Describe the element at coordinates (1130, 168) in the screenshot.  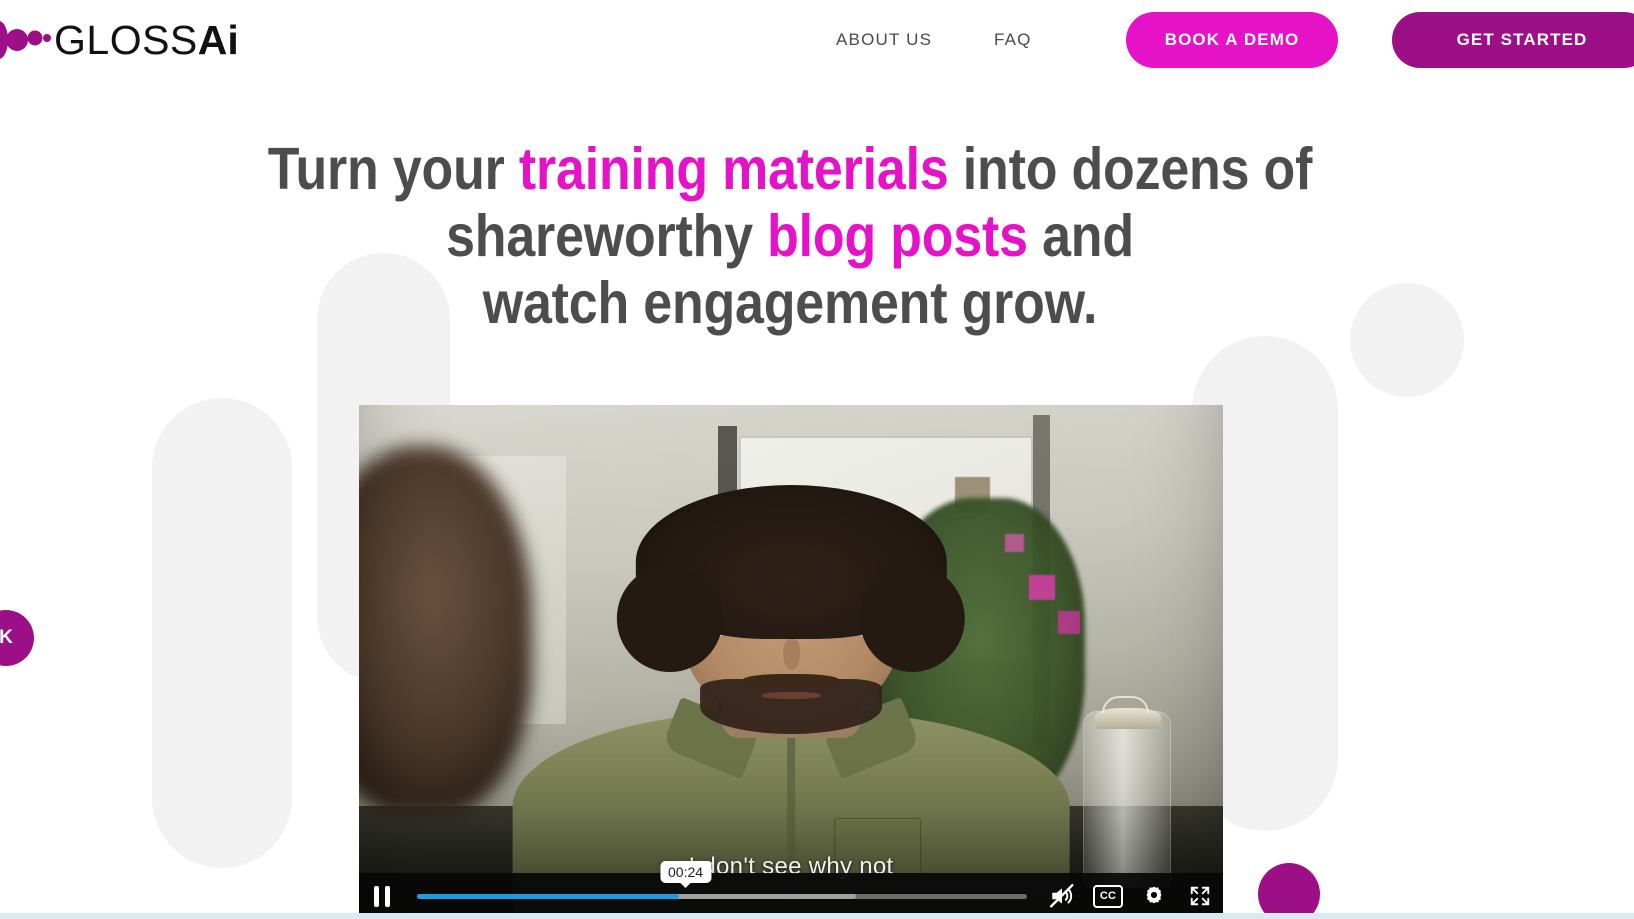
I see `headline-text: into dozens of` at that location.